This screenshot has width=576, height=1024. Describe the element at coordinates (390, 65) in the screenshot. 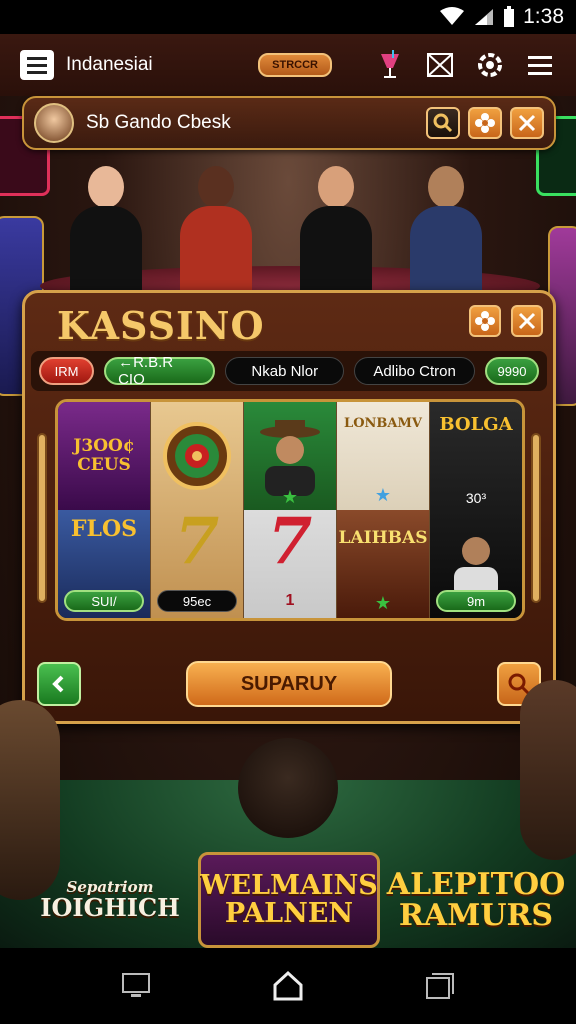

I see `drink-icon` at that location.